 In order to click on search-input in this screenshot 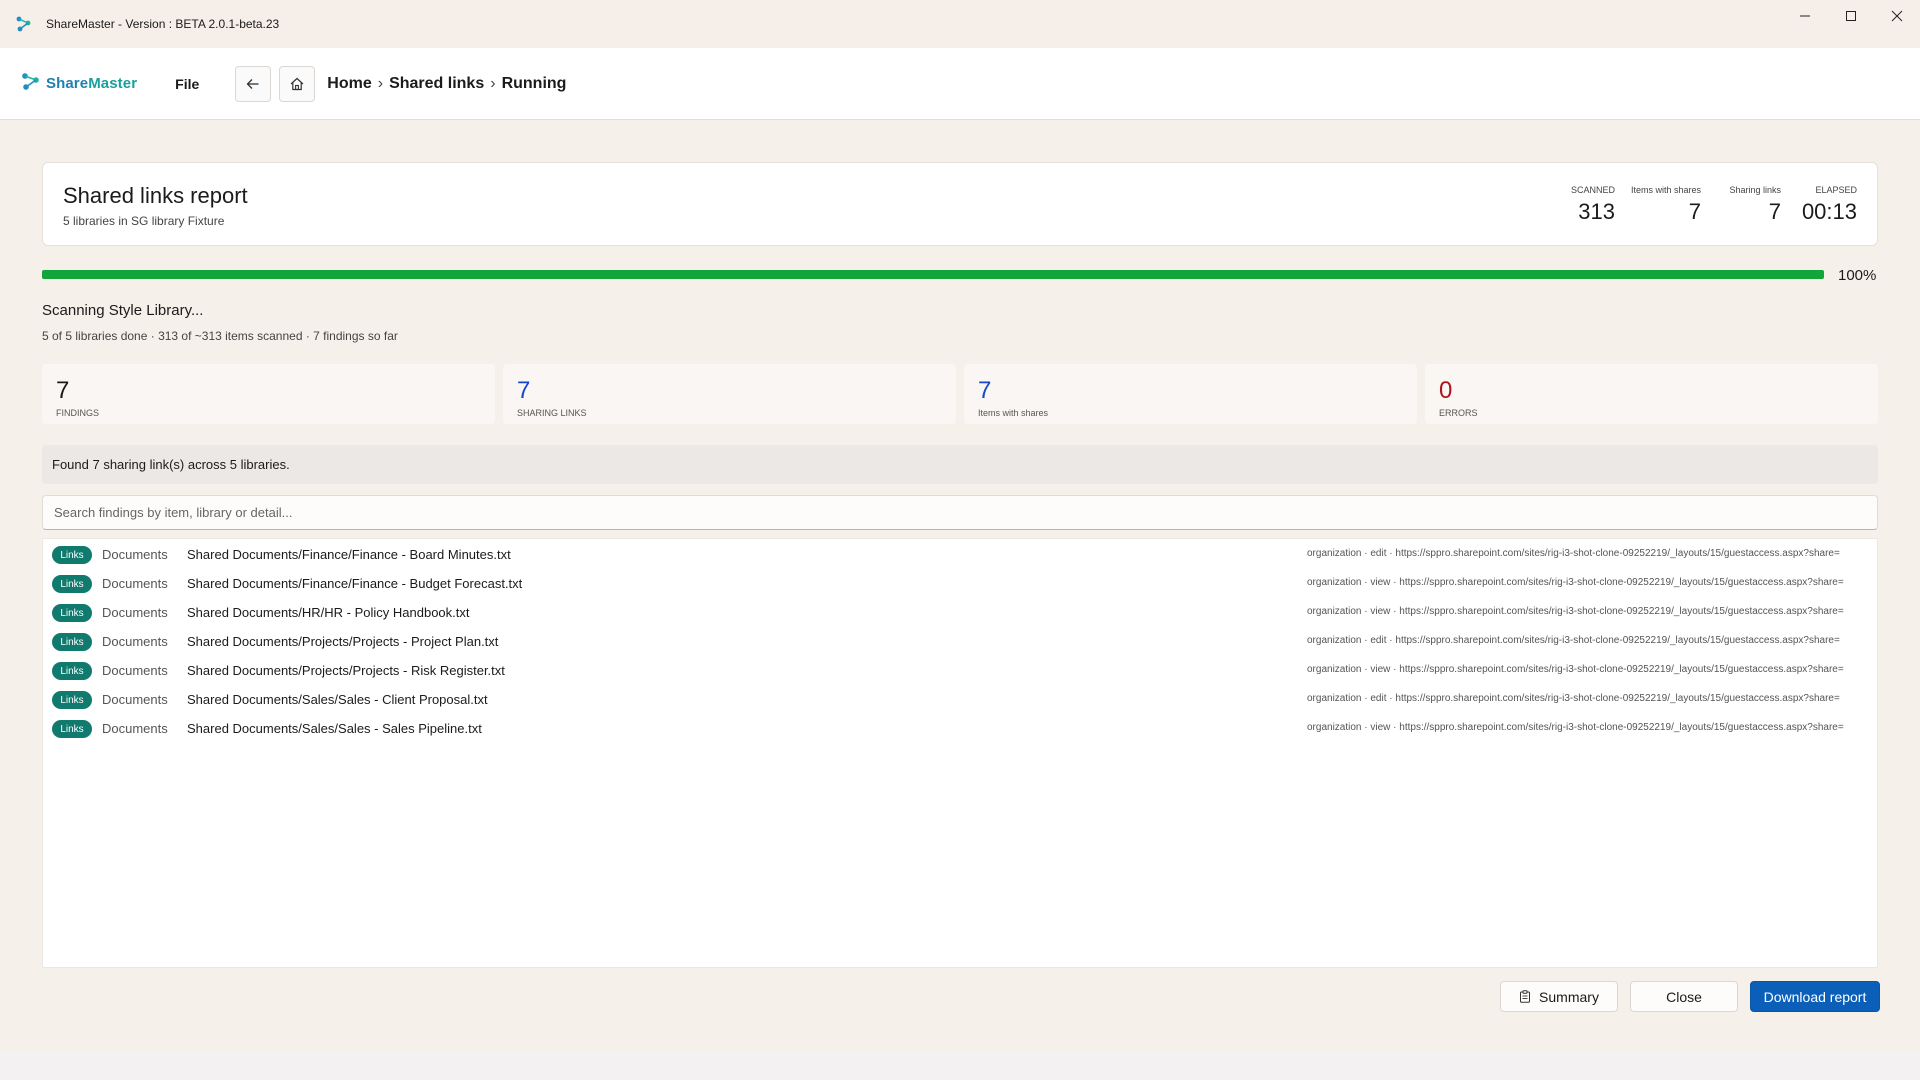, I will do `click(960, 512)`.